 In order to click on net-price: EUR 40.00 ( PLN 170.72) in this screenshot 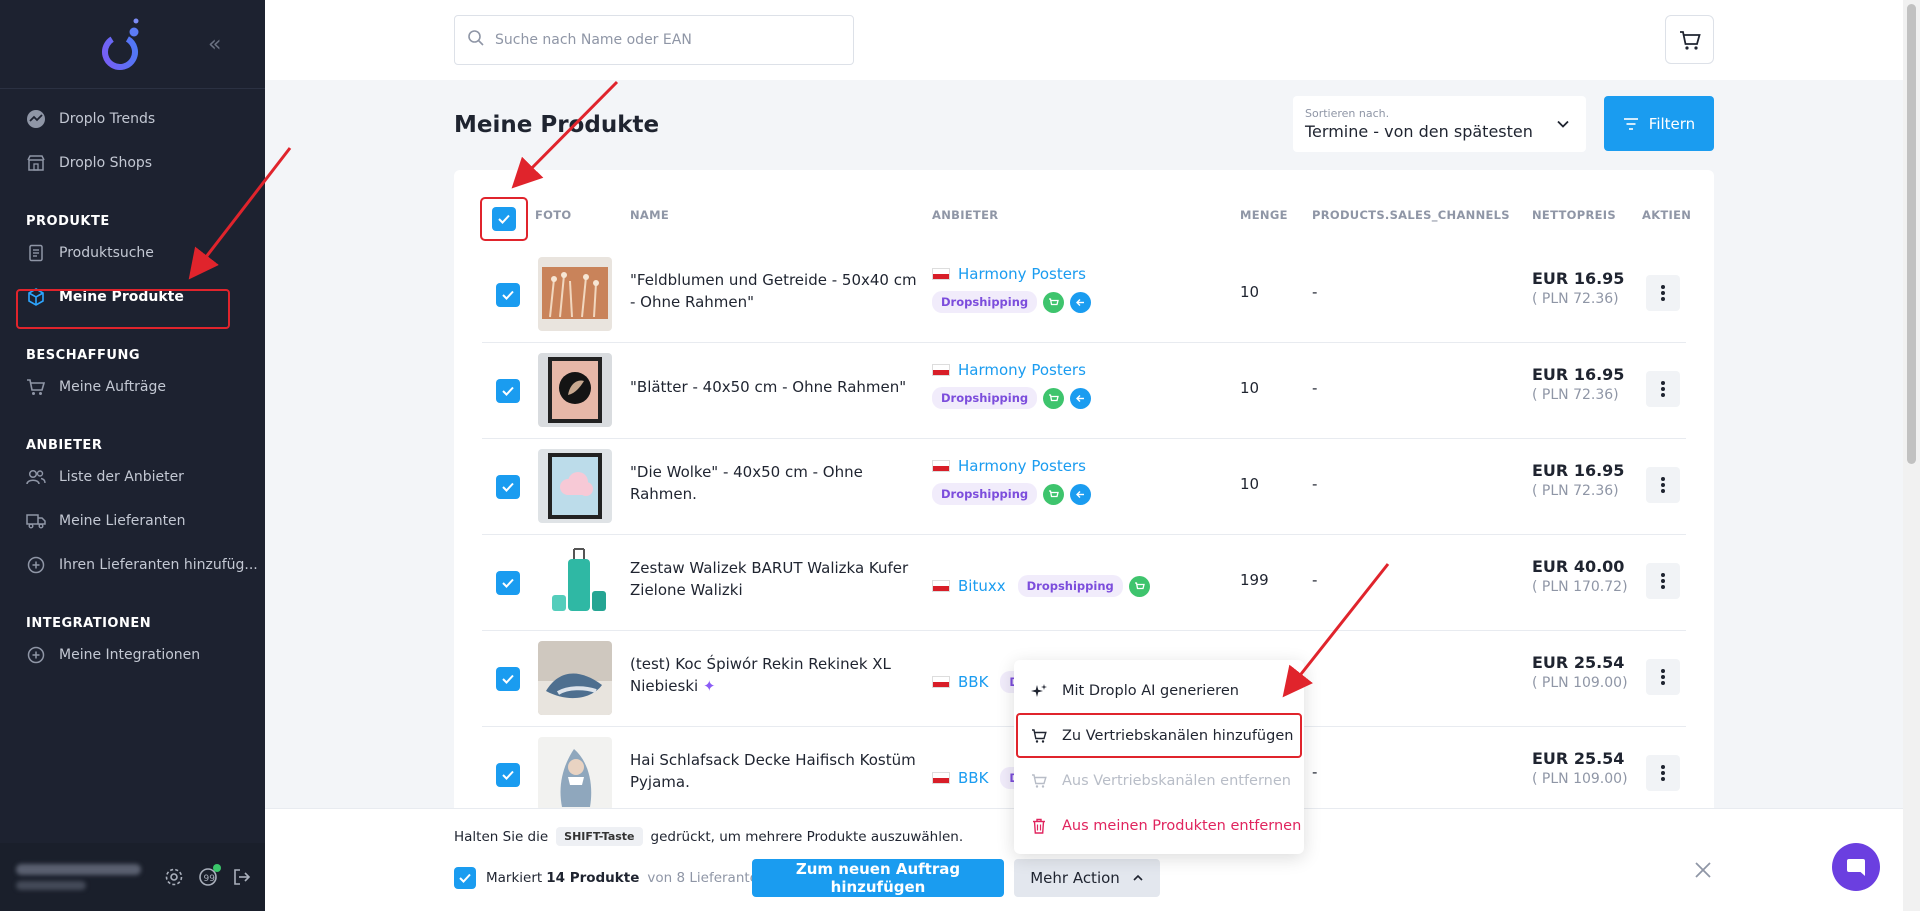, I will do `click(1580, 576)`.